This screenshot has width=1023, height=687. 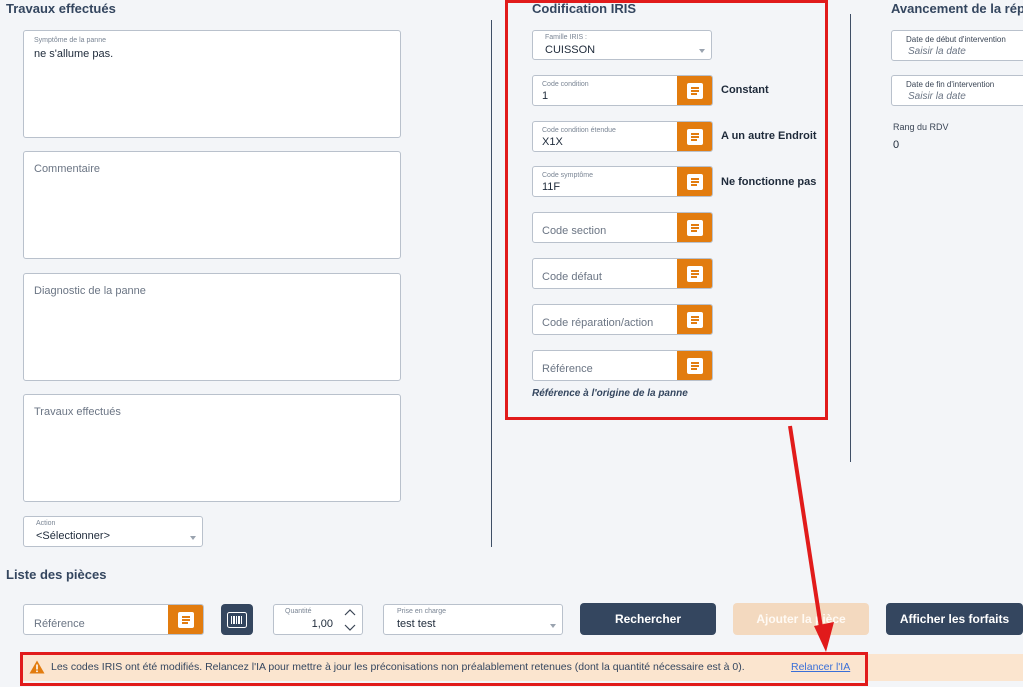 I want to click on commentaire-placeholder: Commentaire, so click(x=67, y=169).